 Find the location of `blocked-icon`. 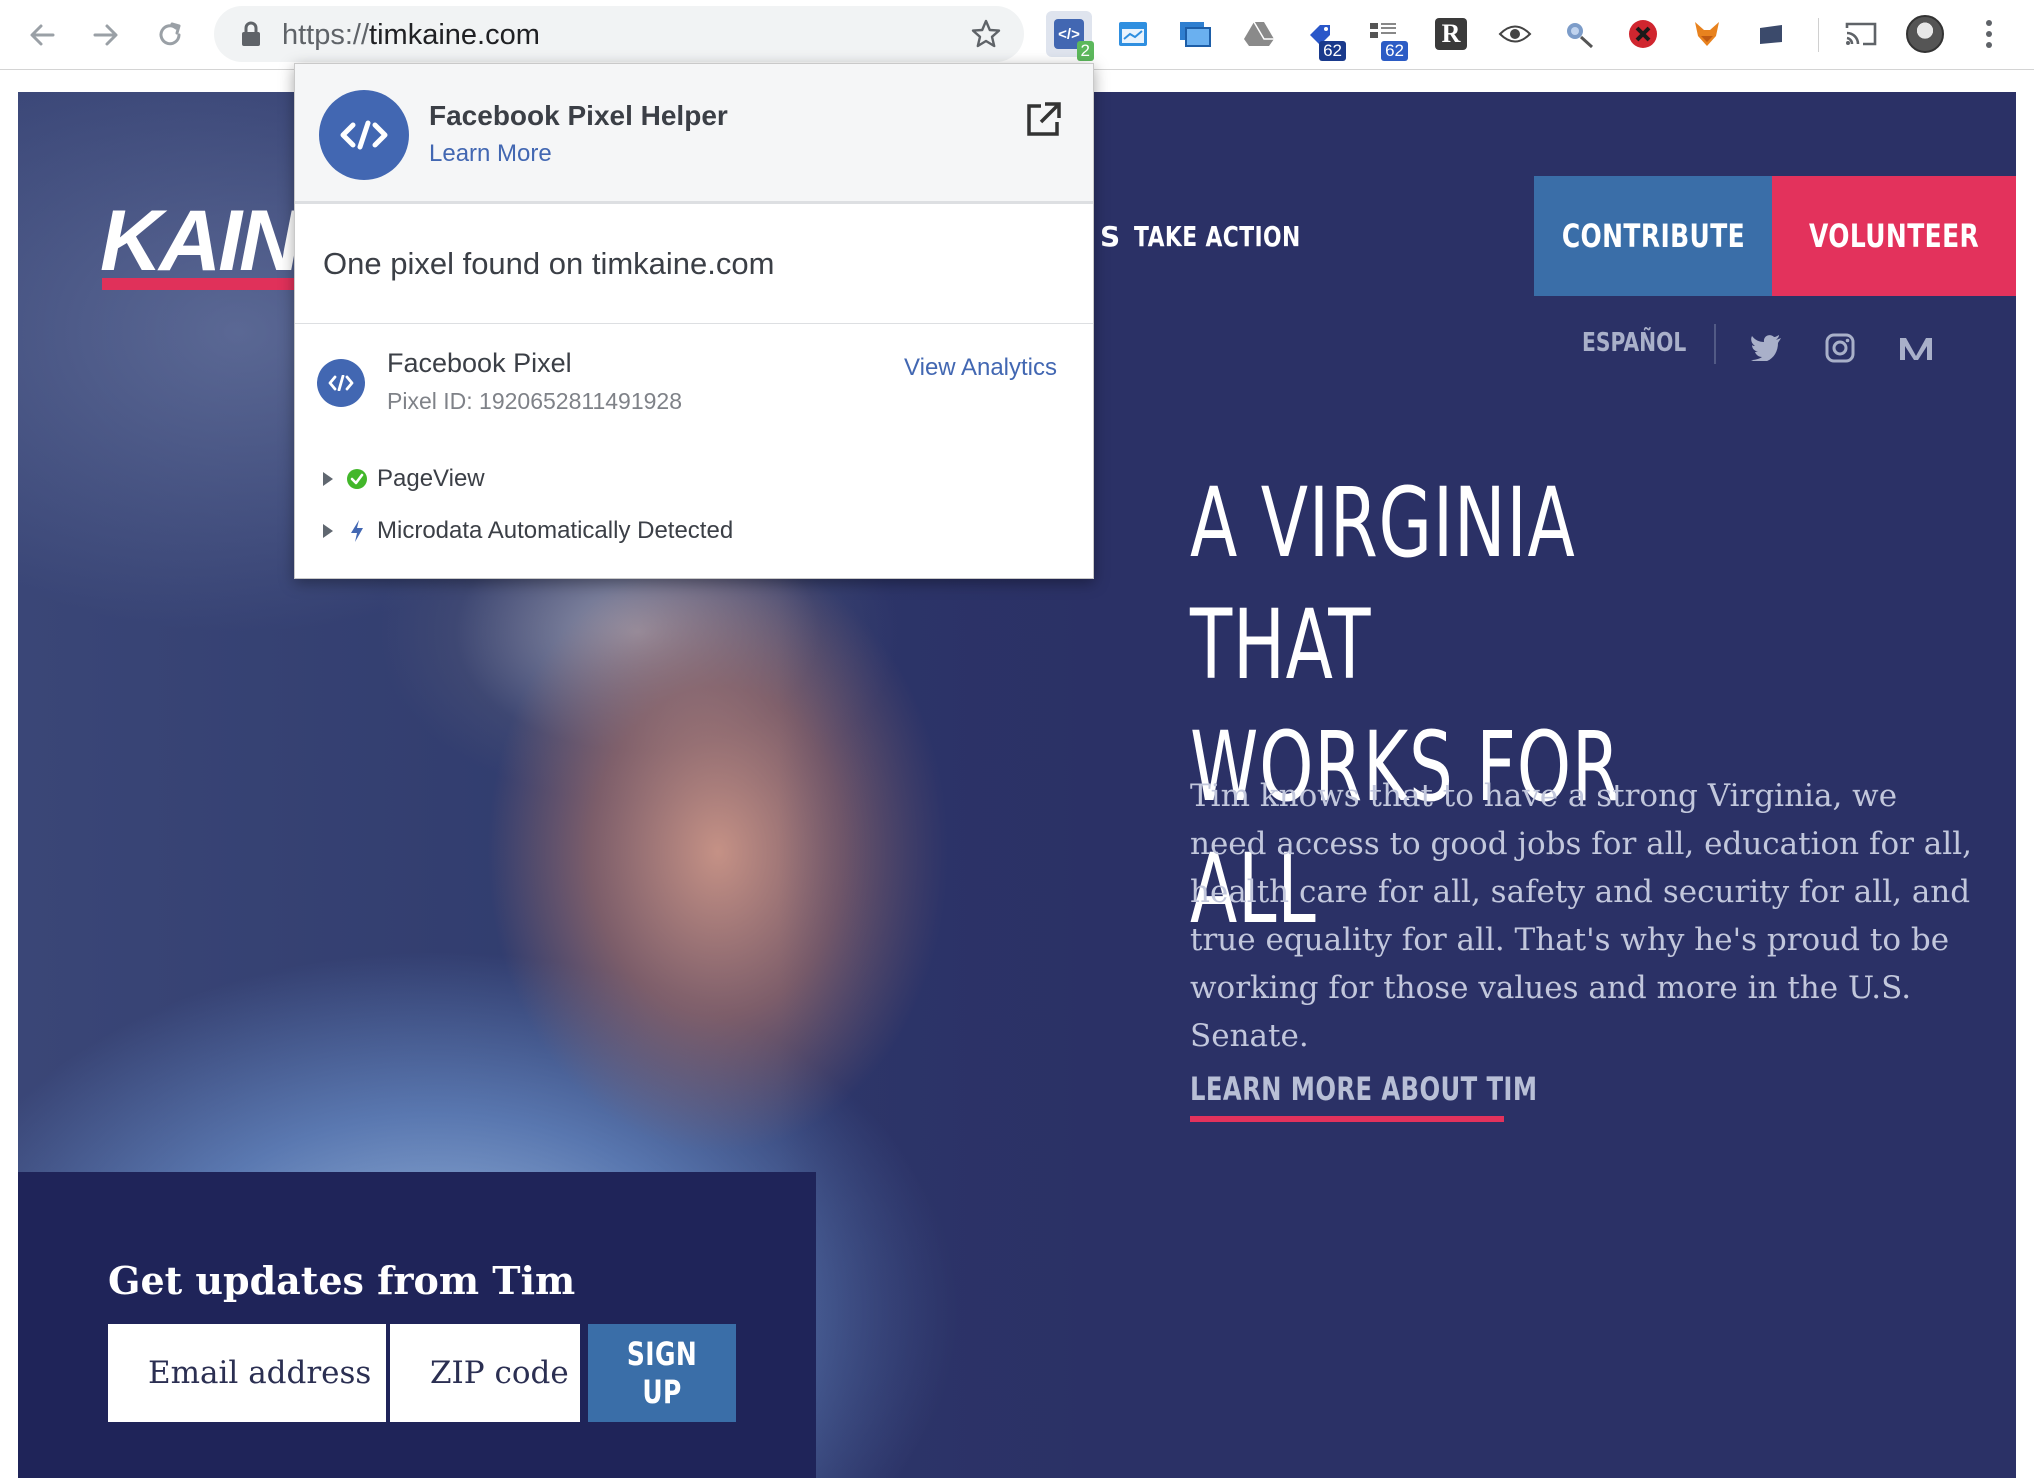

blocked-icon is located at coordinates (1643, 34).